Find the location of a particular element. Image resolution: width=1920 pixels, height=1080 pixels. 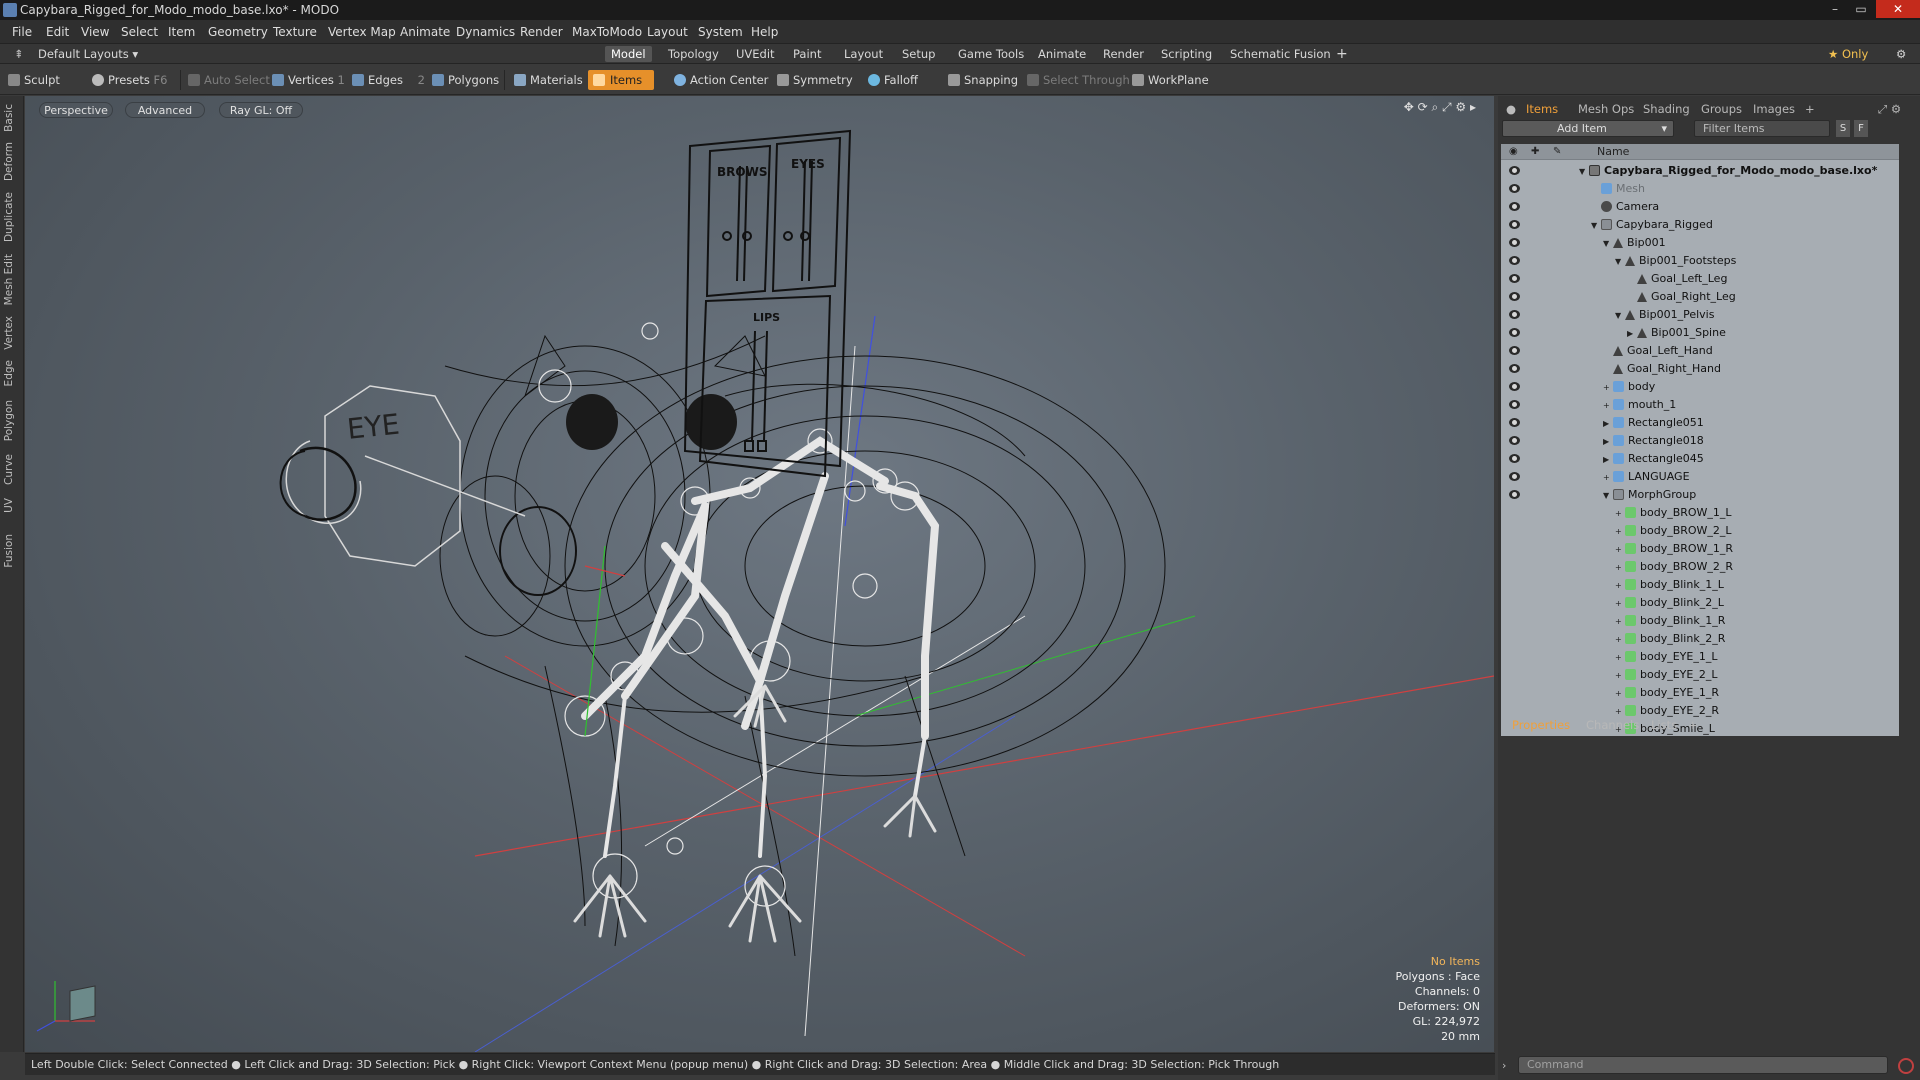

panel-tab-properties: Properties is located at coordinates (1541, 725).